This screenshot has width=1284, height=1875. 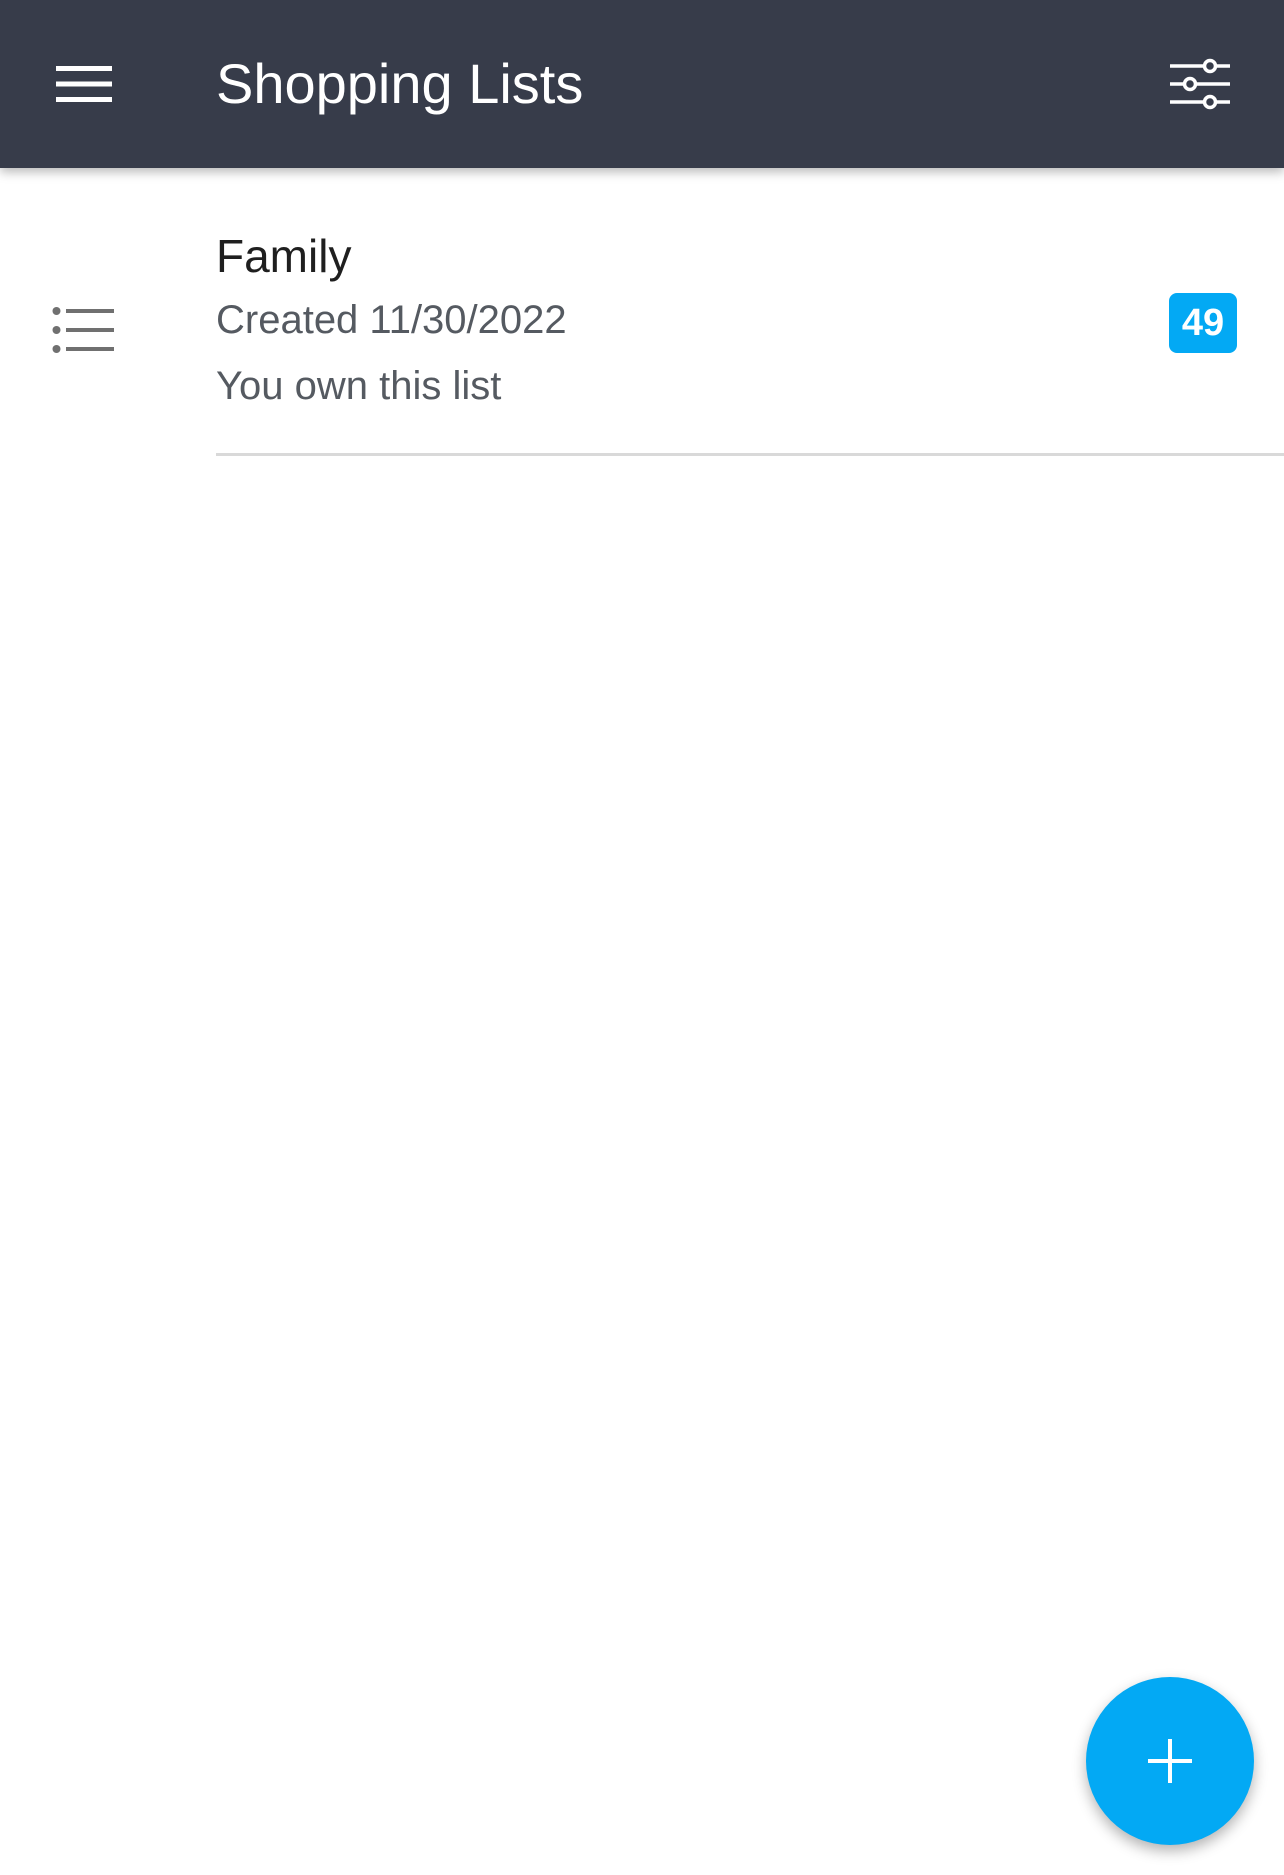 I want to click on item-count-badge: 49, so click(x=1203, y=323).